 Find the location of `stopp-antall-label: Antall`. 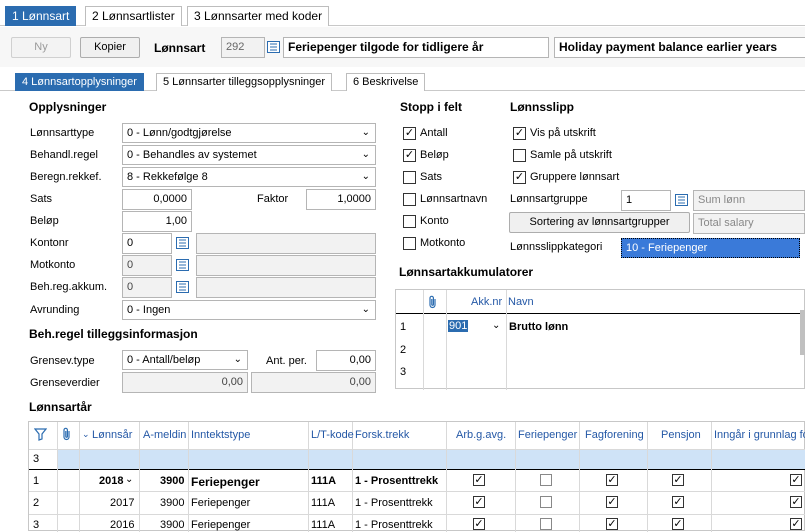

stopp-antall-label: Antall is located at coordinates (434, 133).